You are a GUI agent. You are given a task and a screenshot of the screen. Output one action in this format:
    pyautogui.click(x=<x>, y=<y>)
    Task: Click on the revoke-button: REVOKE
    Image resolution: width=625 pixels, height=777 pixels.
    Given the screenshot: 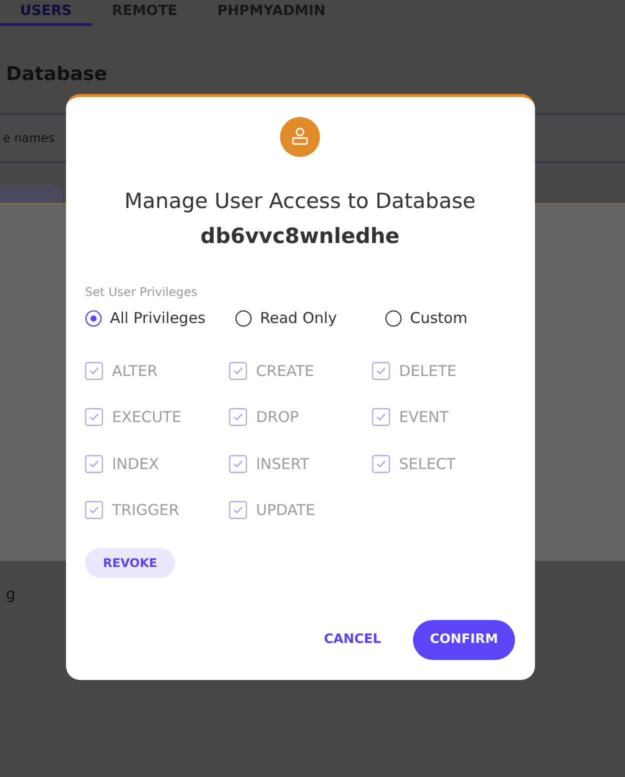 What is the action you would take?
    pyautogui.click(x=130, y=563)
    